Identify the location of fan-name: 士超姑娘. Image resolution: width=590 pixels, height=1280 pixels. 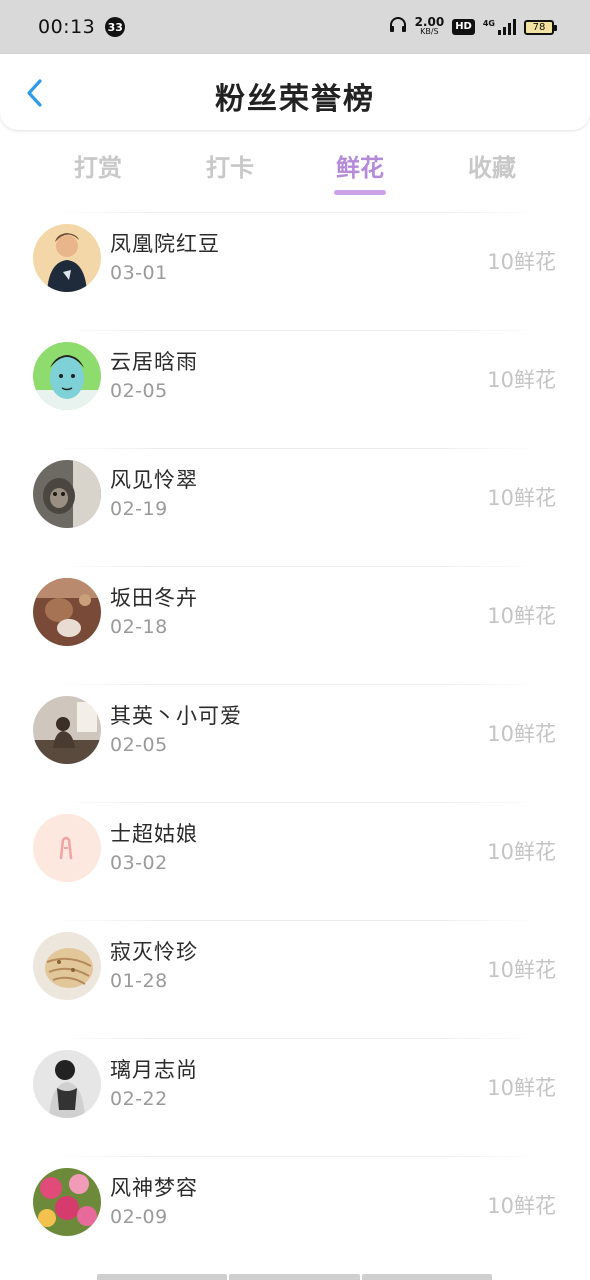
(154, 834).